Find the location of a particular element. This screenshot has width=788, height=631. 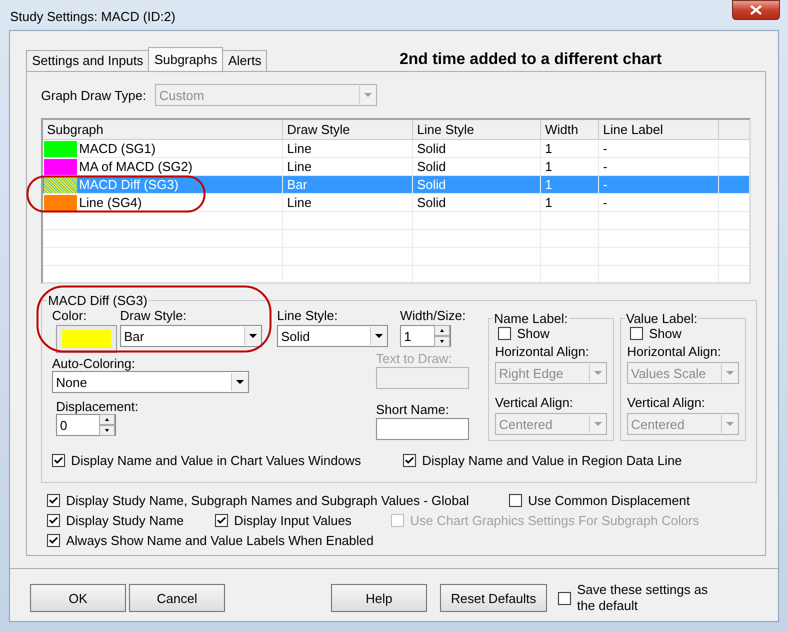

field-label: Draw Style: is located at coordinates (154, 315).